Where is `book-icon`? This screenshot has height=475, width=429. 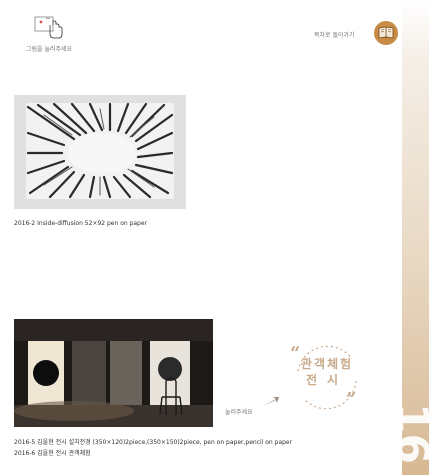 book-icon is located at coordinates (386, 32).